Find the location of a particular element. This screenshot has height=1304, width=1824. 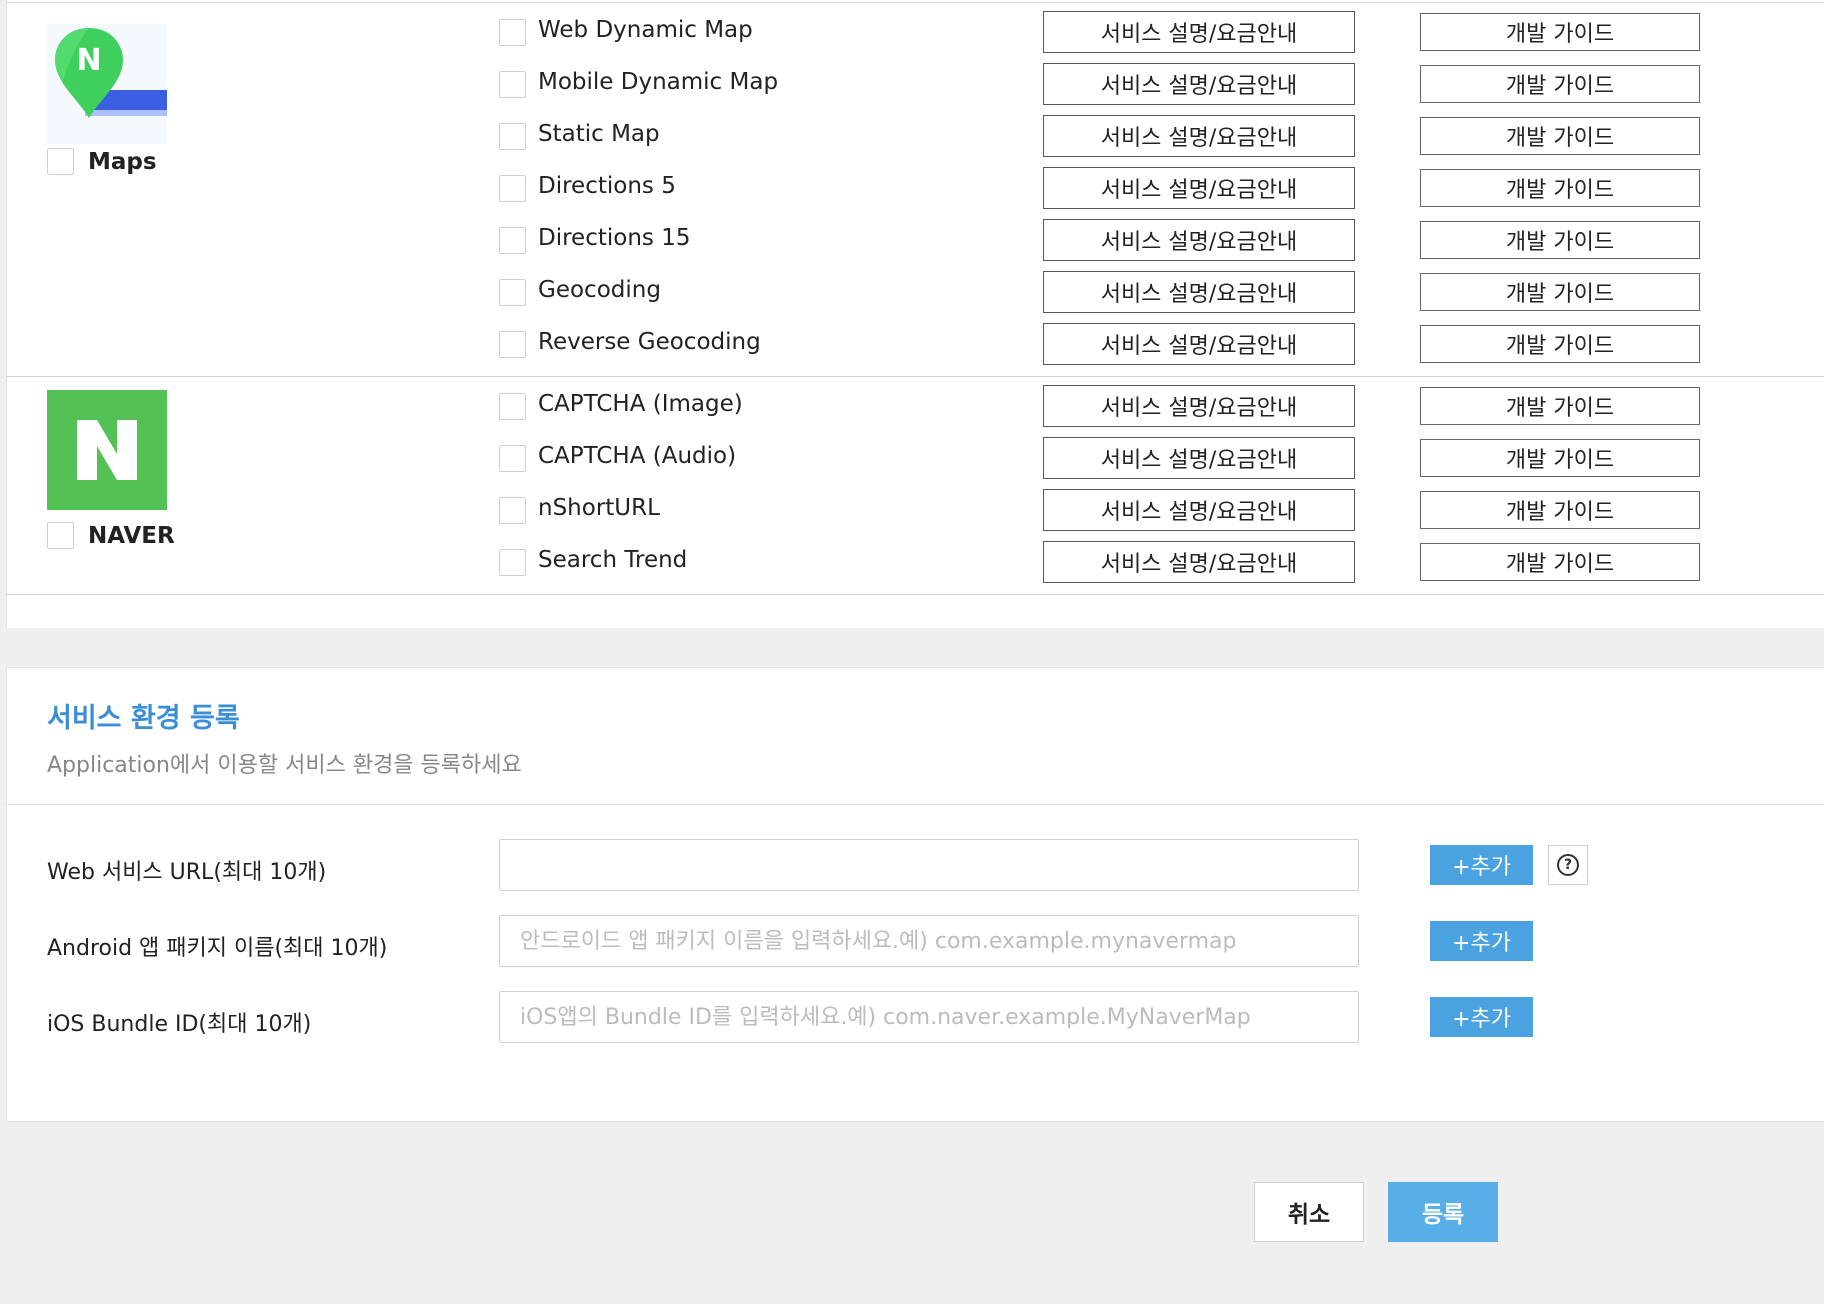

group-maps-checkbox-wrap: Maps is located at coordinates (102, 161).